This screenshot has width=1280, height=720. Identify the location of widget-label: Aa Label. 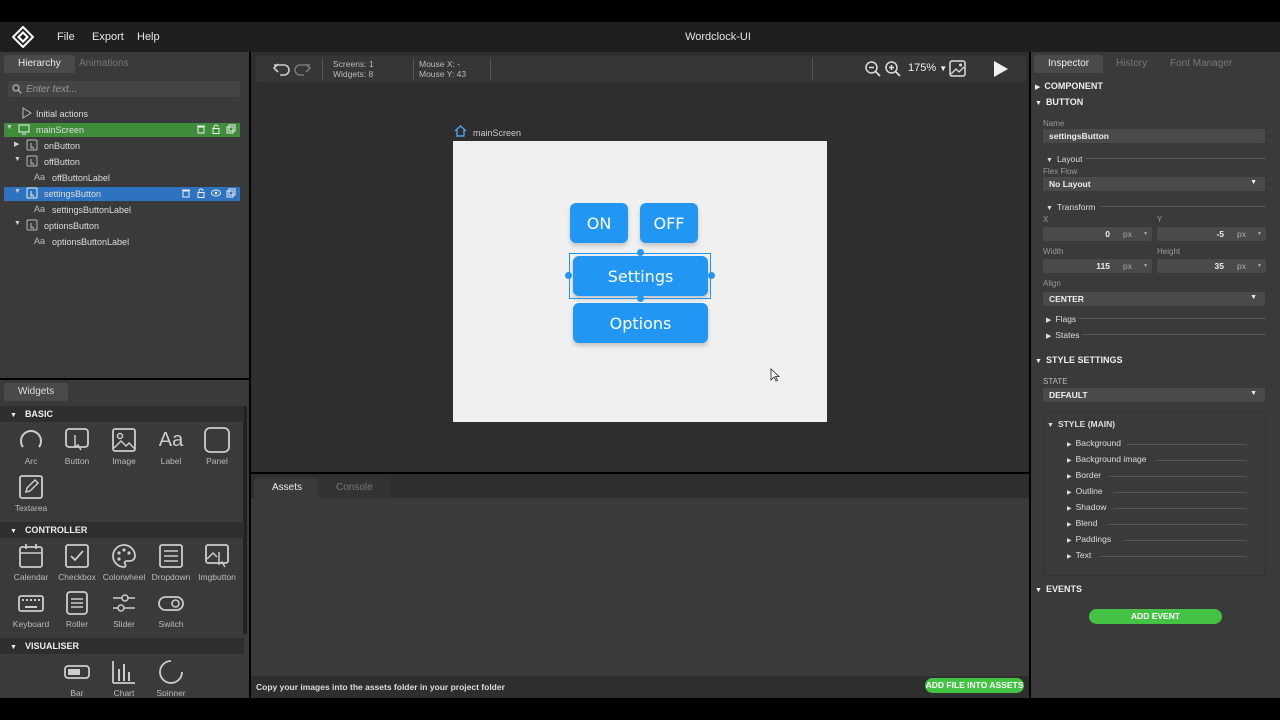
(171, 446).